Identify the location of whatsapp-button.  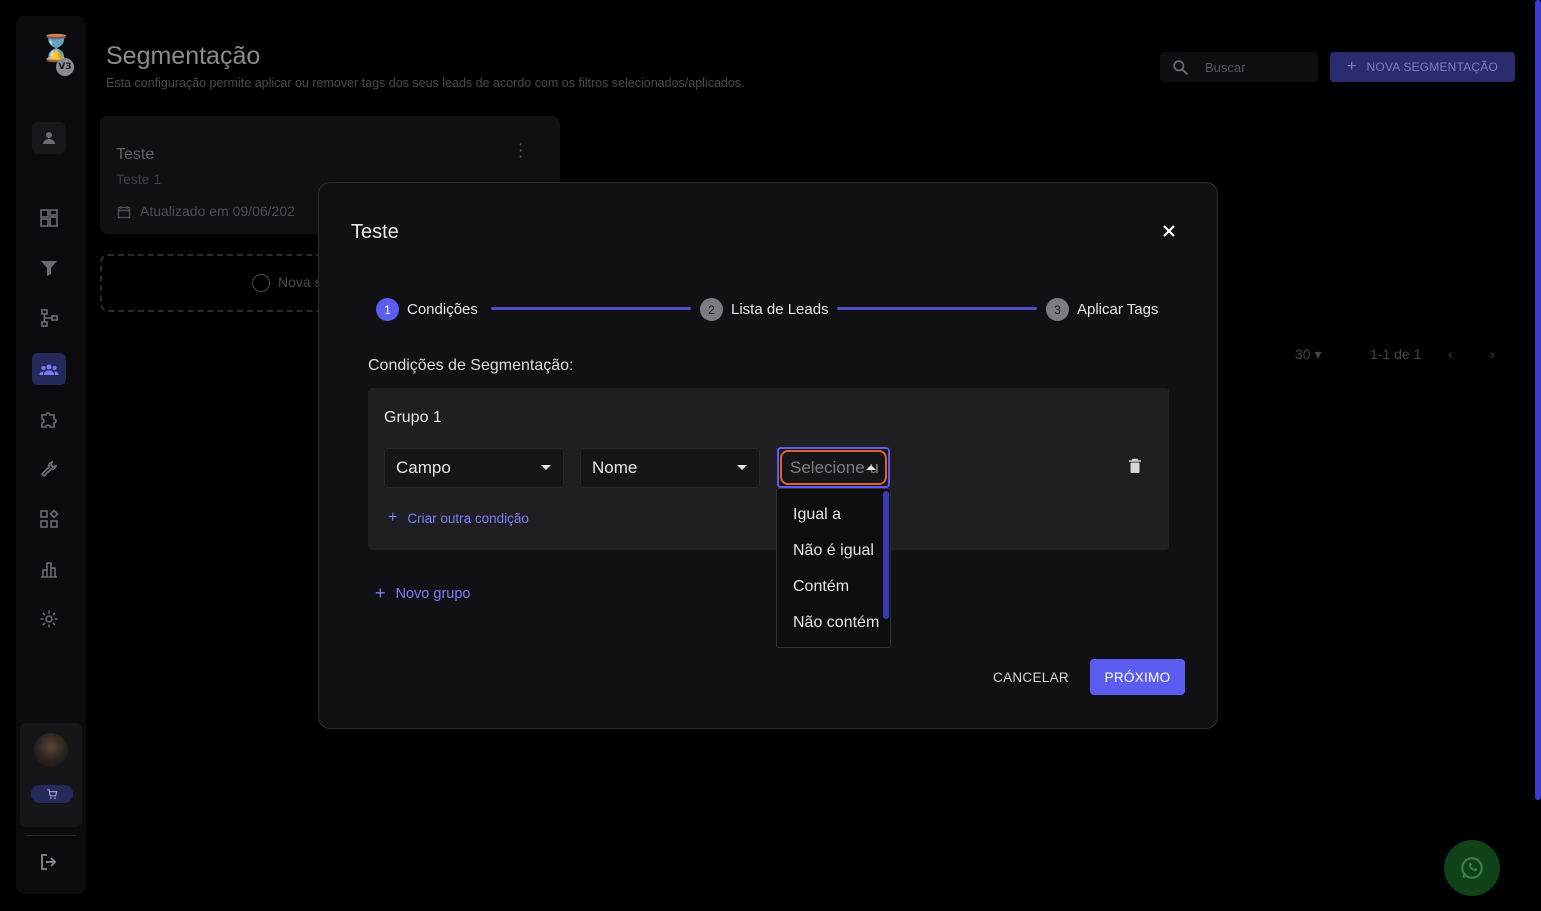
(1472, 868).